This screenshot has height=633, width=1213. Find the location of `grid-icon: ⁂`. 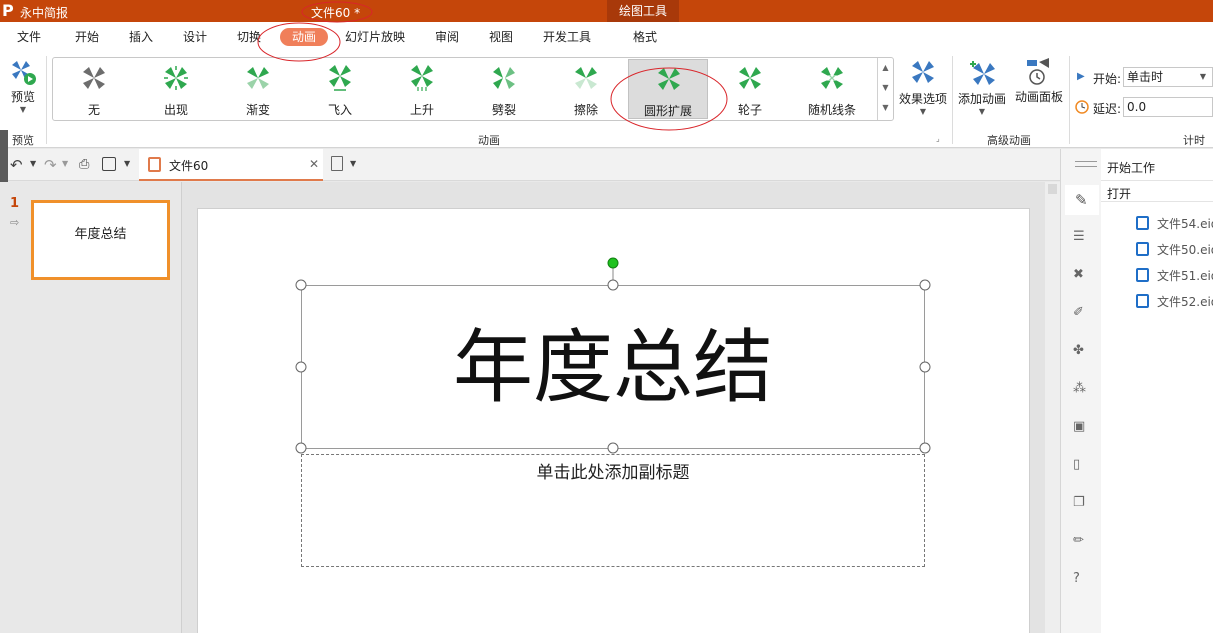

grid-icon: ⁂ is located at coordinates (1081, 389).